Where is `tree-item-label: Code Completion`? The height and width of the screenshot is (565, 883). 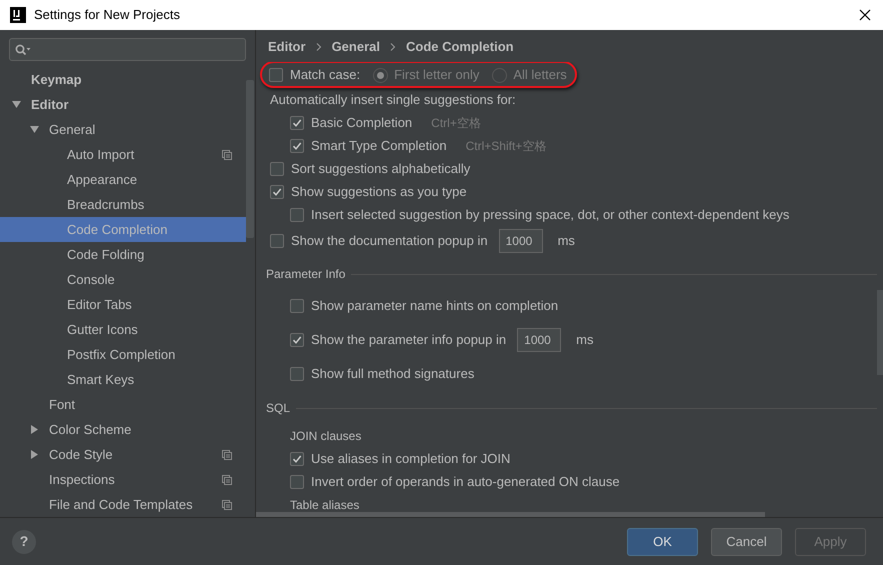 tree-item-label: Code Completion is located at coordinates (117, 229).